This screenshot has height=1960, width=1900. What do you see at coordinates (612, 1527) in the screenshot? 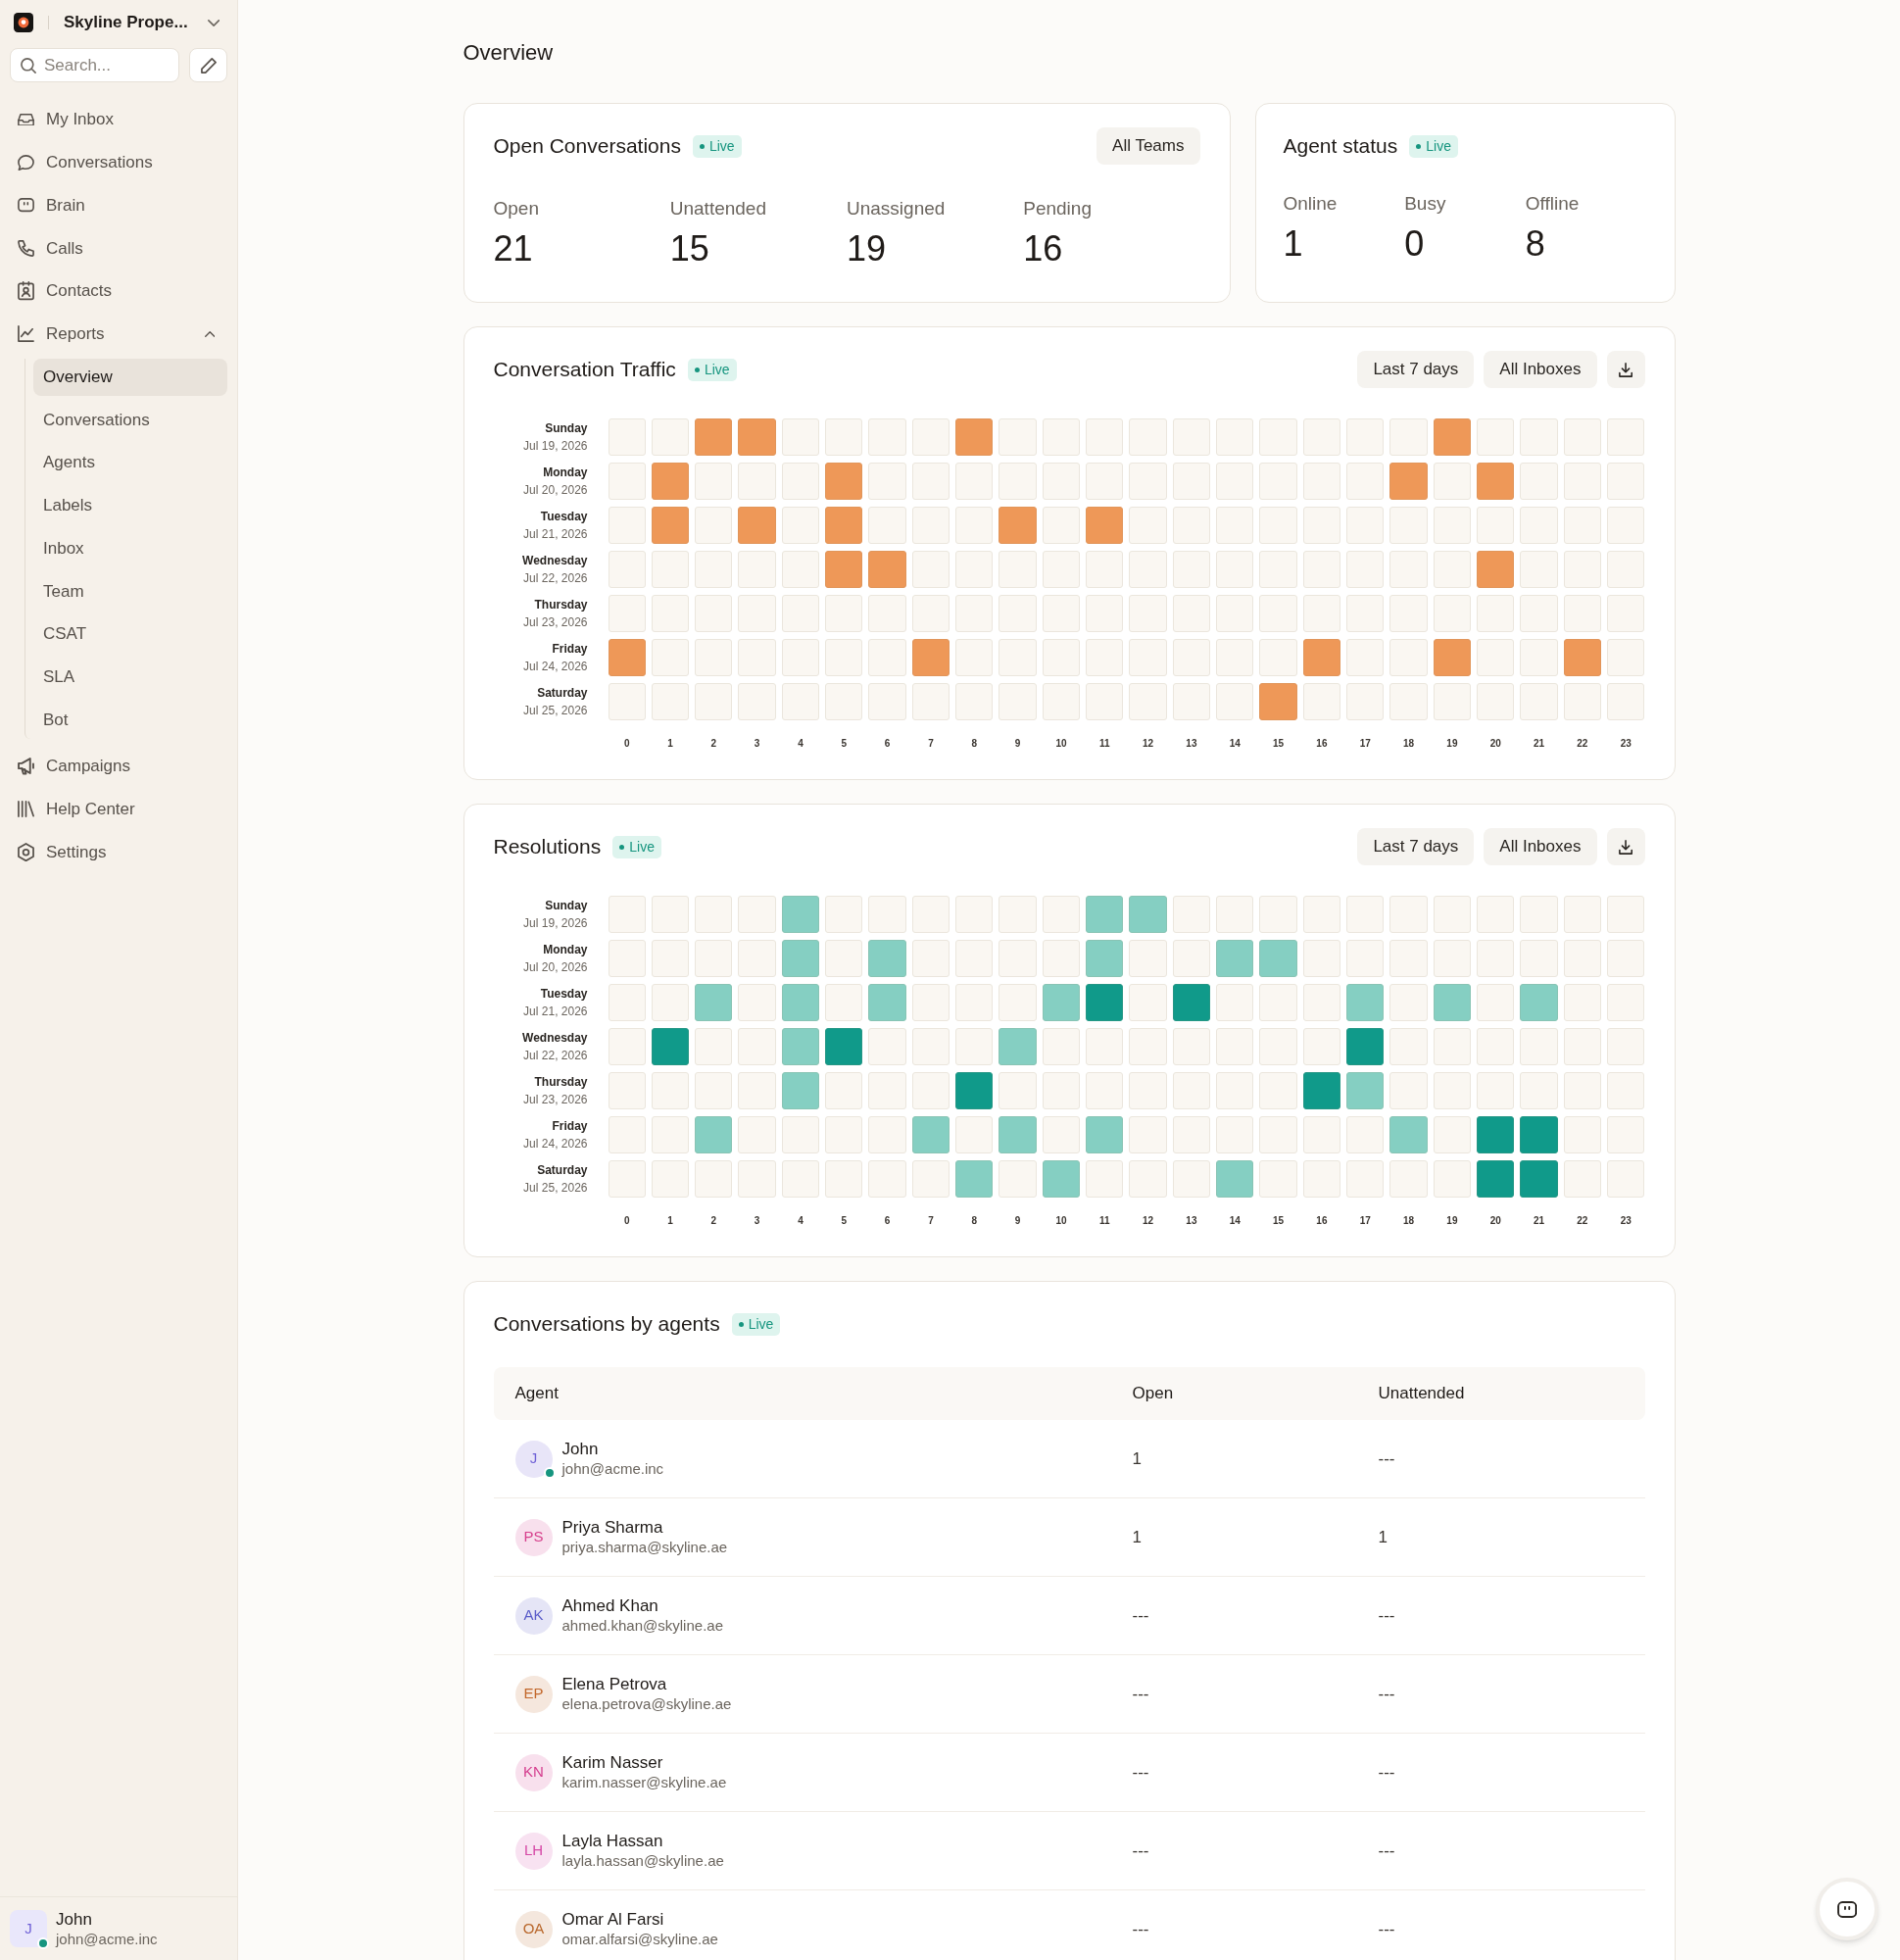
I see `agent-name: Priya Sharma` at bounding box center [612, 1527].